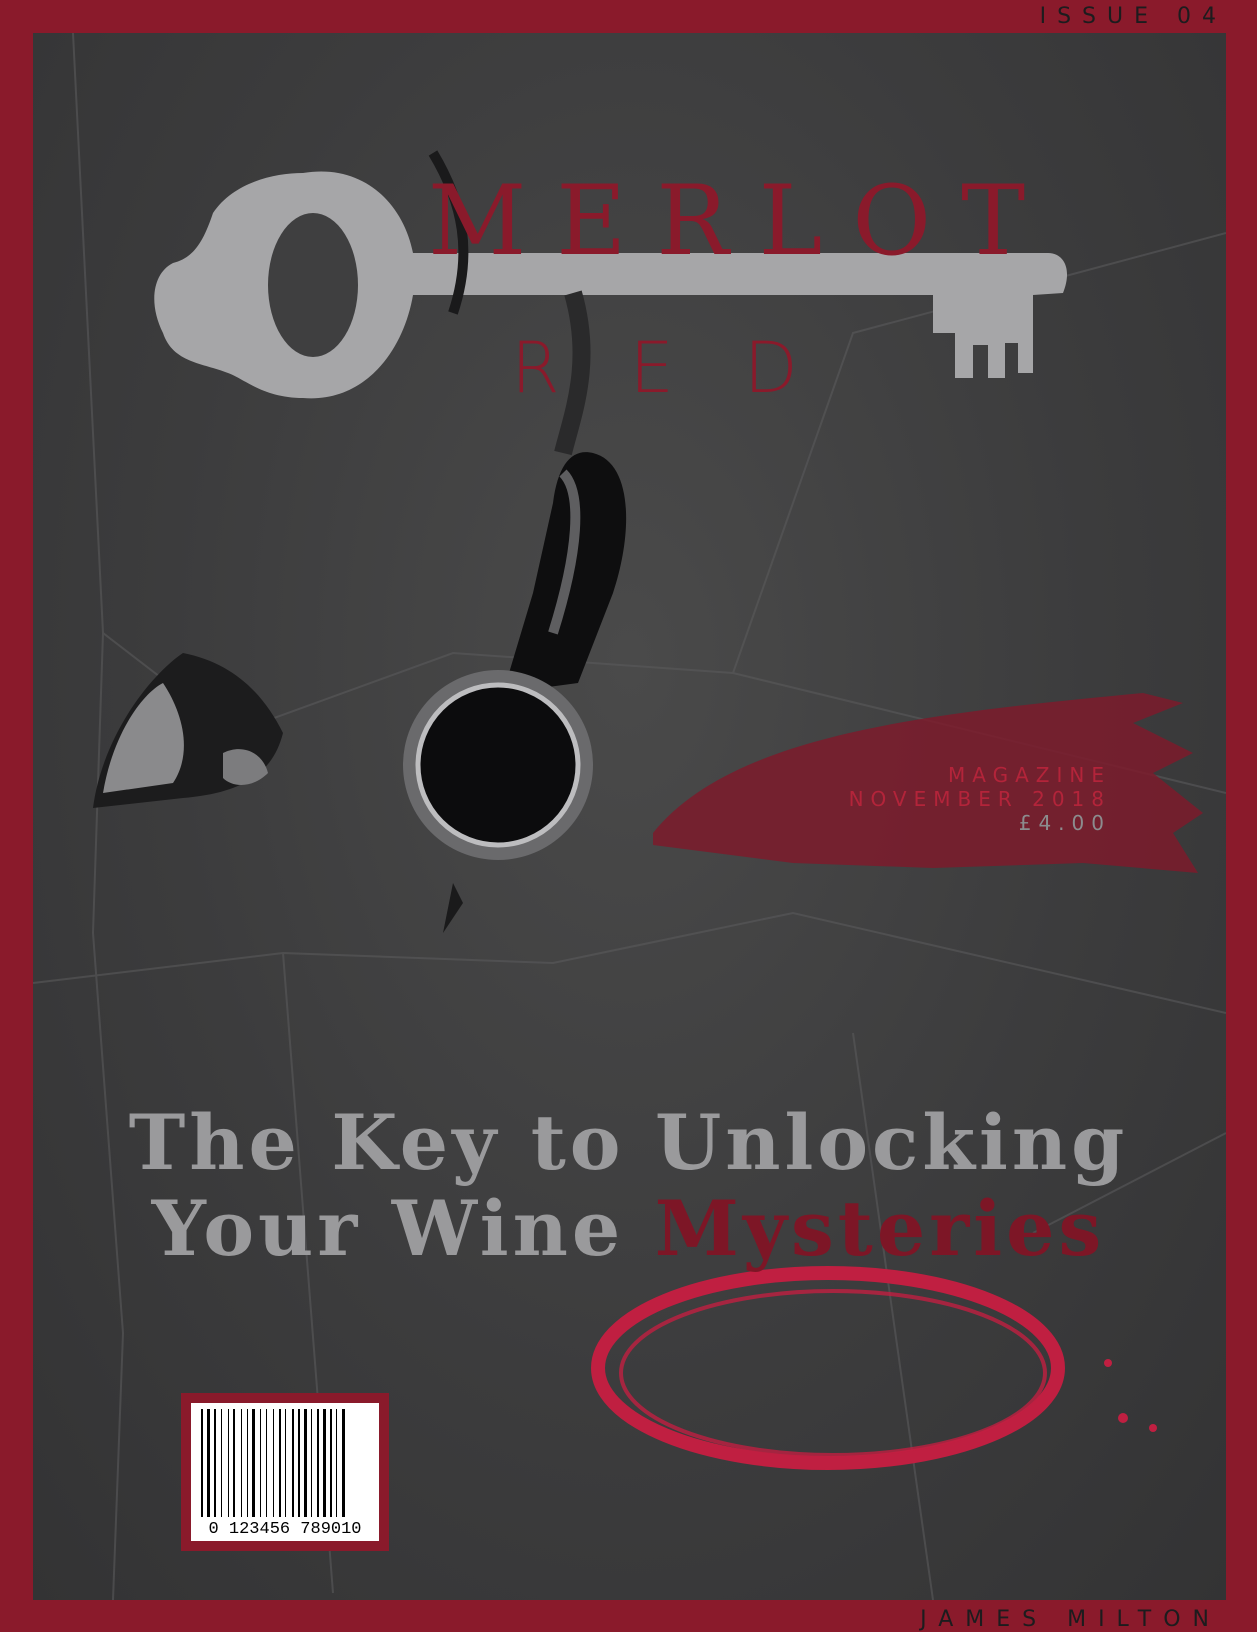 This screenshot has height=1632, width=1257. I want to click on issue-date: NOVEMBER 2018, so click(979, 799).